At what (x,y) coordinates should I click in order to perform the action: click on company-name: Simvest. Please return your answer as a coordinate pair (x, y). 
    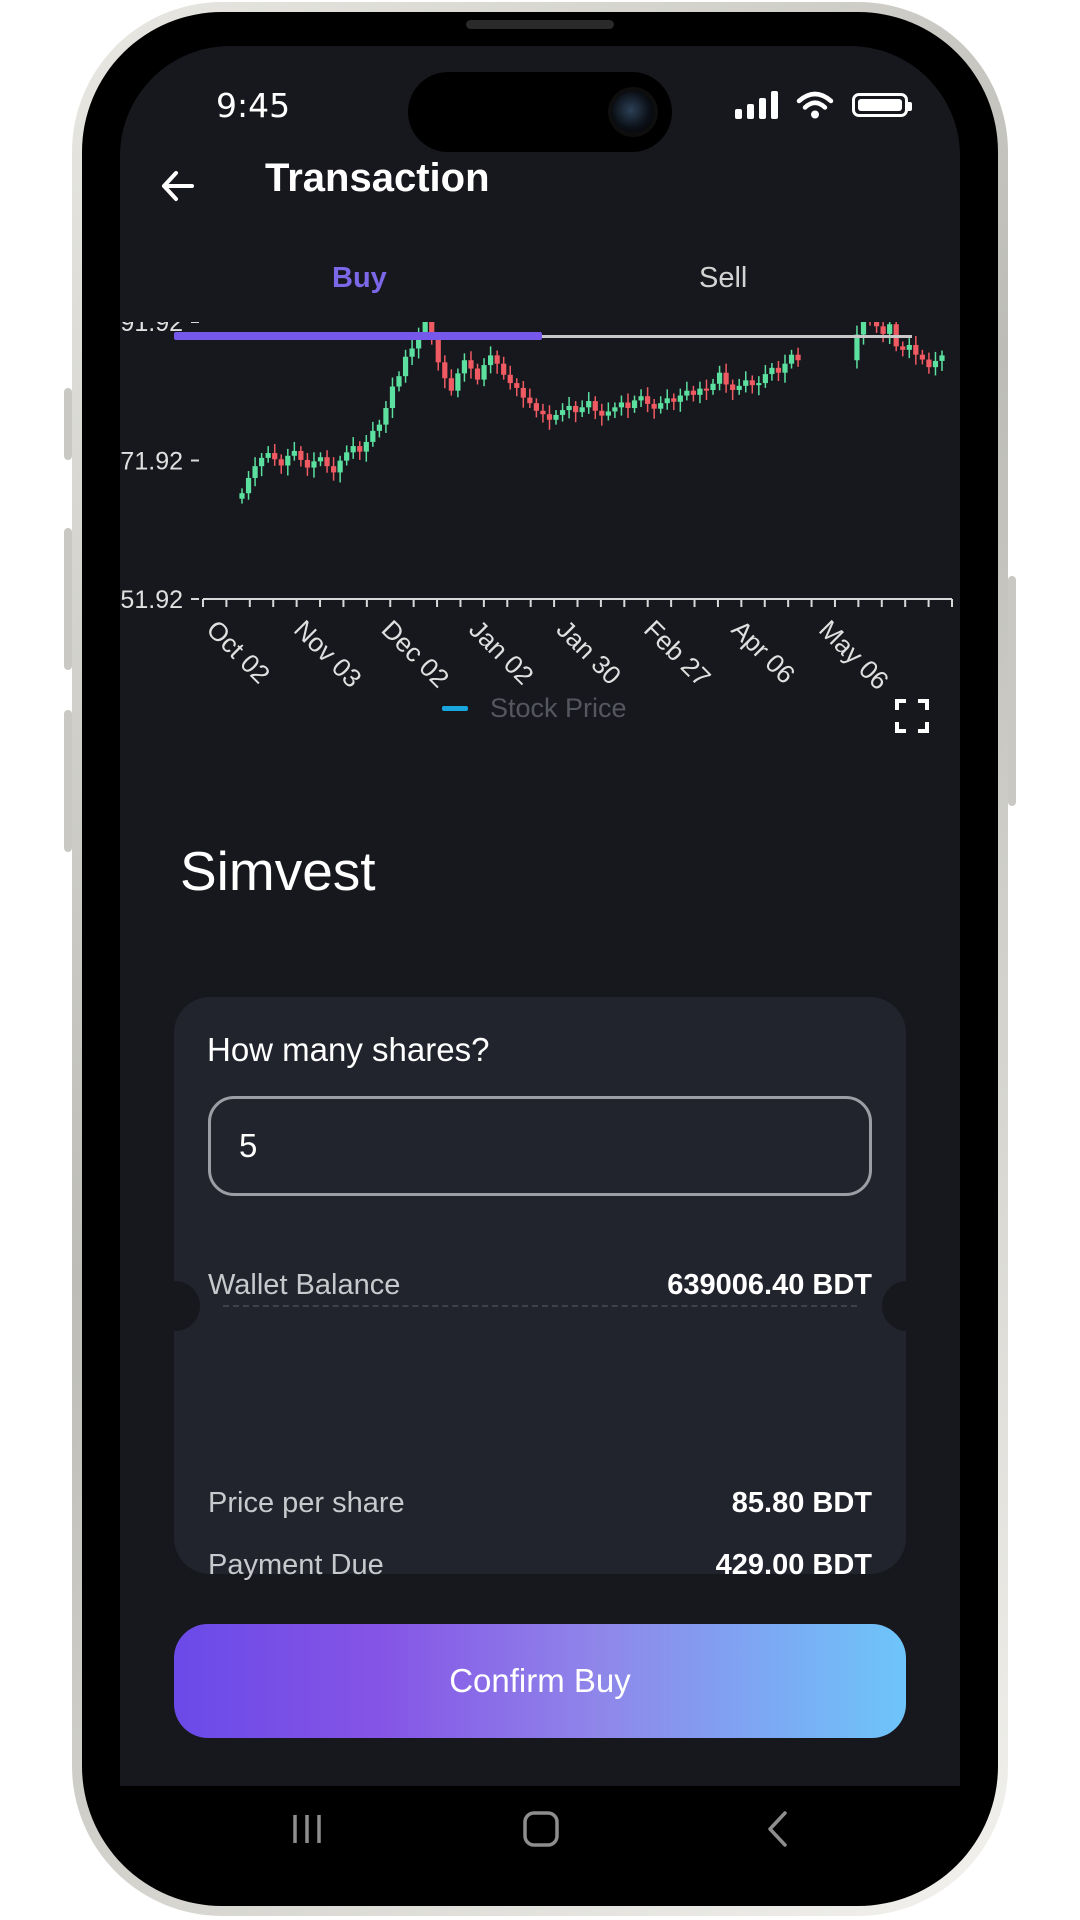
    Looking at the image, I should click on (278, 871).